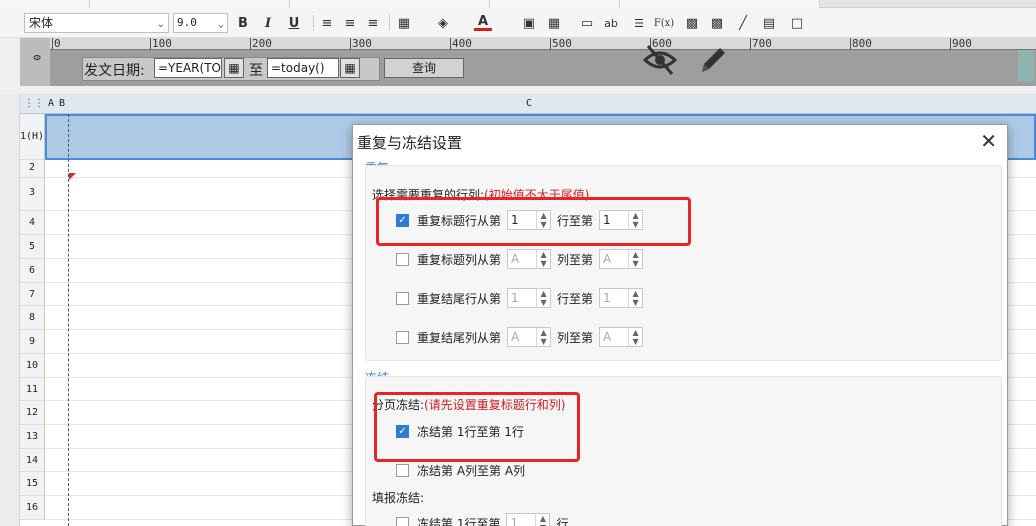 The height and width of the screenshot is (526, 1036). I want to click on row-header: 11, so click(32, 389).